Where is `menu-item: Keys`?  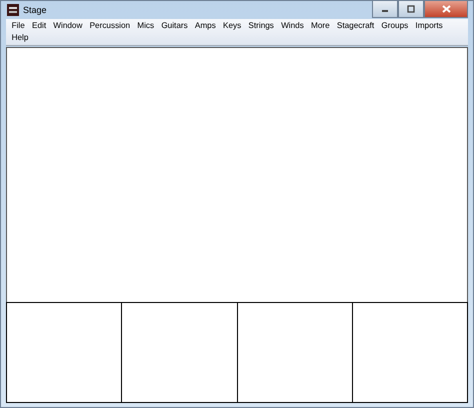 menu-item: Keys is located at coordinates (232, 26).